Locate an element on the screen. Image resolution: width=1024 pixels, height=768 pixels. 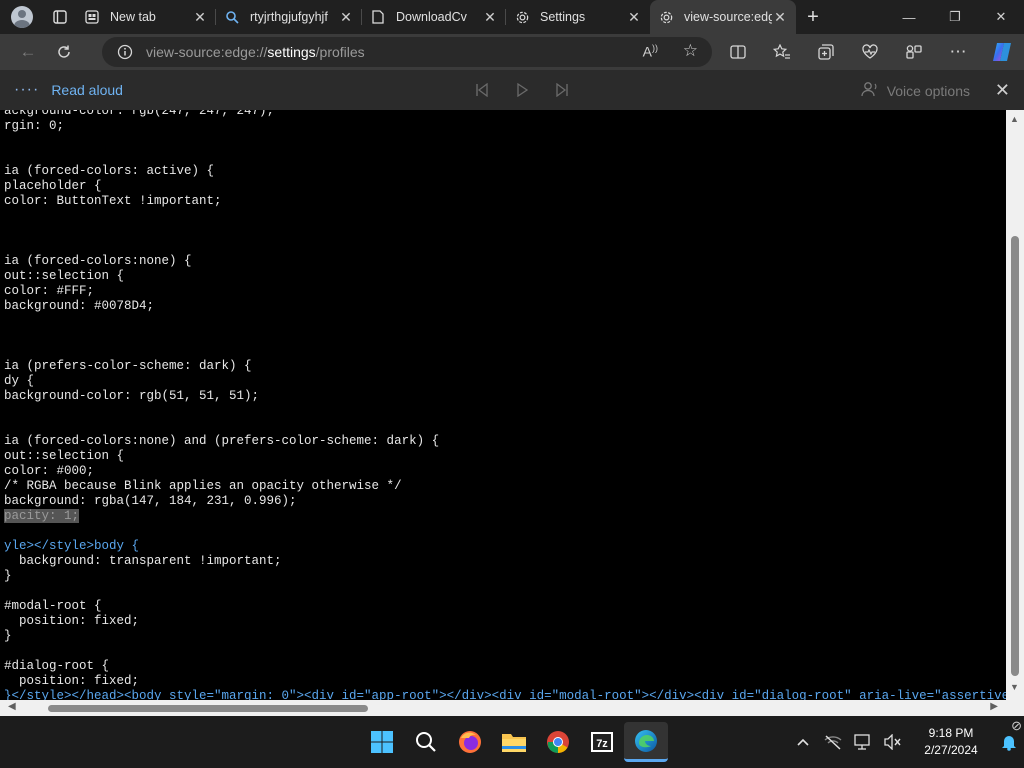
search-icon is located at coordinates (426, 742).